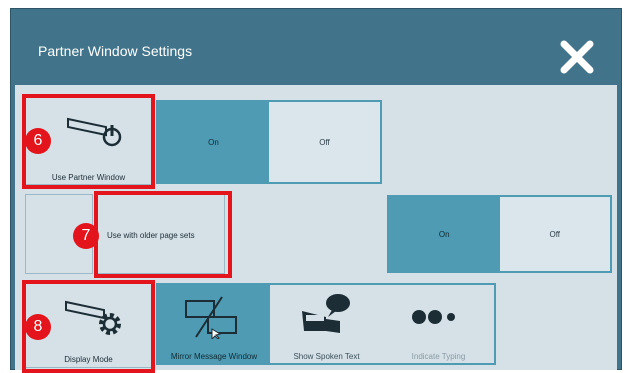 This screenshot has width=632, height=373. What do you see at coordinates (115, 51) in the screenshot?
I see `dialog-title: Partner Window Settings` at bounding box center [115, 51].